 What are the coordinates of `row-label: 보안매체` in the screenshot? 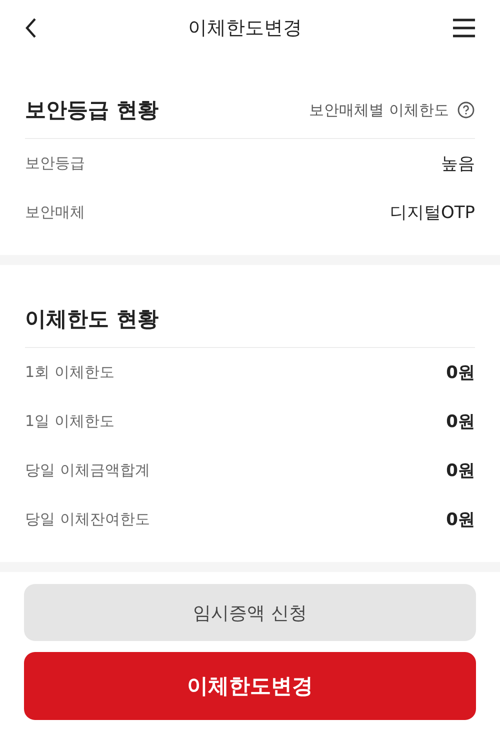 It's located at (55, 212).